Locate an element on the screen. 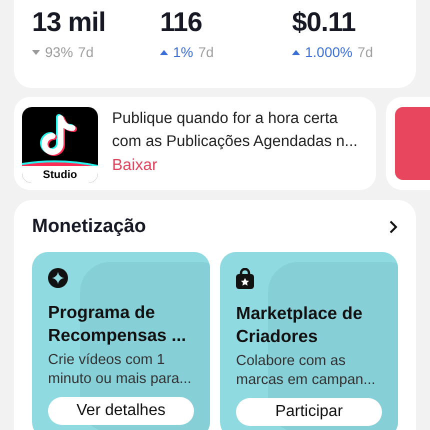  stat-change: 1.000% is located at coordinates (328, 52).